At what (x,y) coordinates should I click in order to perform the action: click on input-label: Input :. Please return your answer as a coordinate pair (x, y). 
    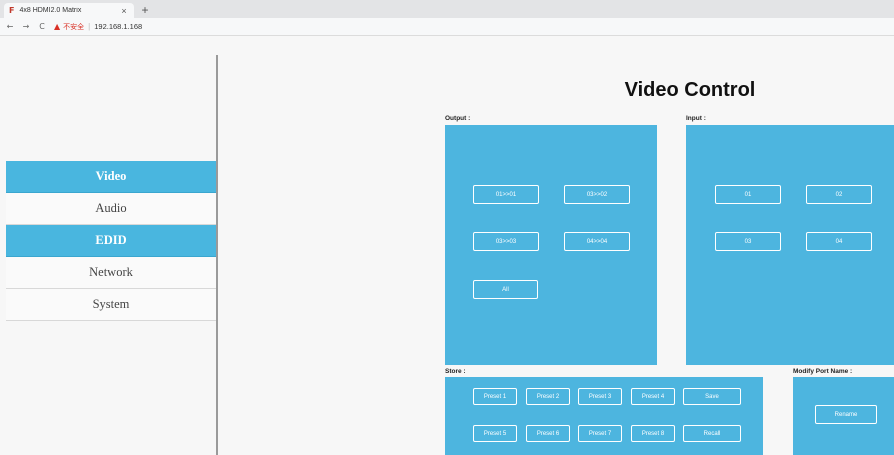
    Looking at the image, I should click on (696, 118).